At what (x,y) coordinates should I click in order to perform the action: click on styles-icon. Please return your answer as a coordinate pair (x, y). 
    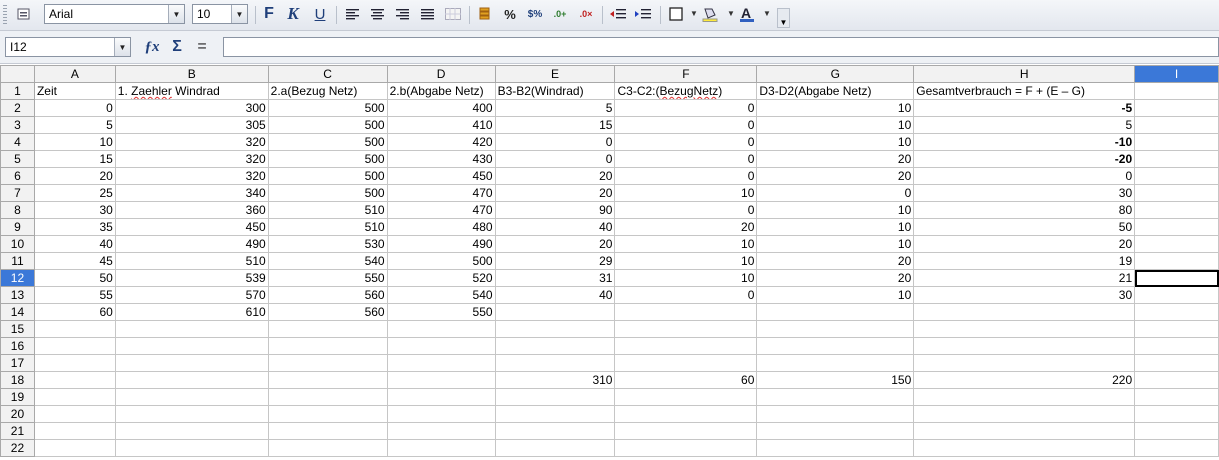
    Looking at the image, I should click on (24, 14).